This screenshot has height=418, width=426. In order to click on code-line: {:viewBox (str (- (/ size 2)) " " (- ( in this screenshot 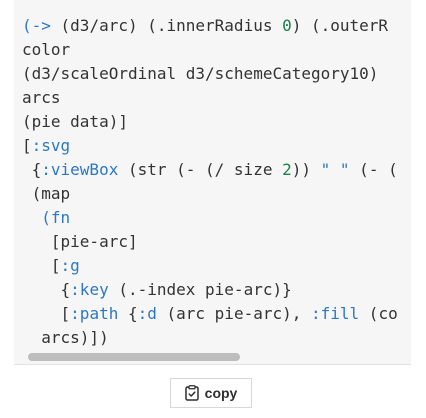, I will do `click(210, 170)`.